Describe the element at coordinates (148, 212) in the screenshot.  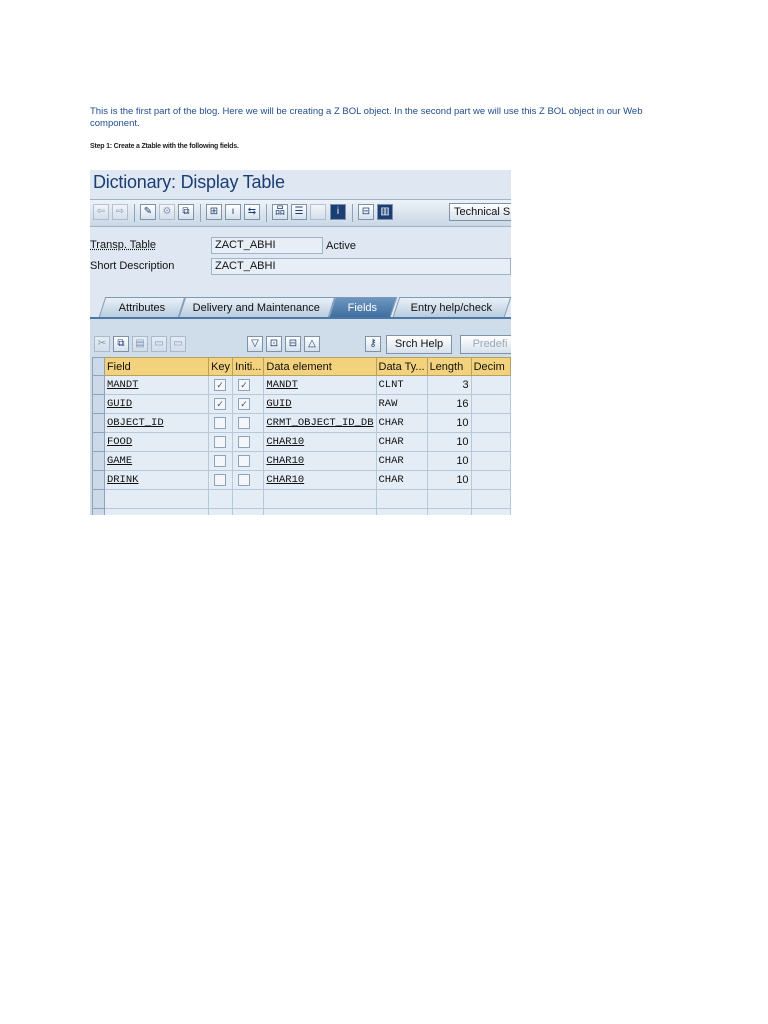
I see `edit-pencil-icon: ✎` at that location.